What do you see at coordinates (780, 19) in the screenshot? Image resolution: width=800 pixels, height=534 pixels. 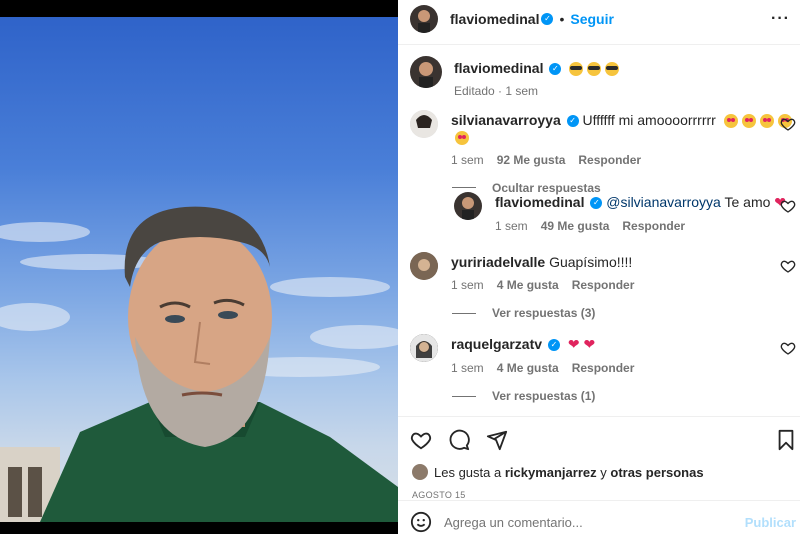 I see `more-icon: ···` at bounding box center [780, 19].